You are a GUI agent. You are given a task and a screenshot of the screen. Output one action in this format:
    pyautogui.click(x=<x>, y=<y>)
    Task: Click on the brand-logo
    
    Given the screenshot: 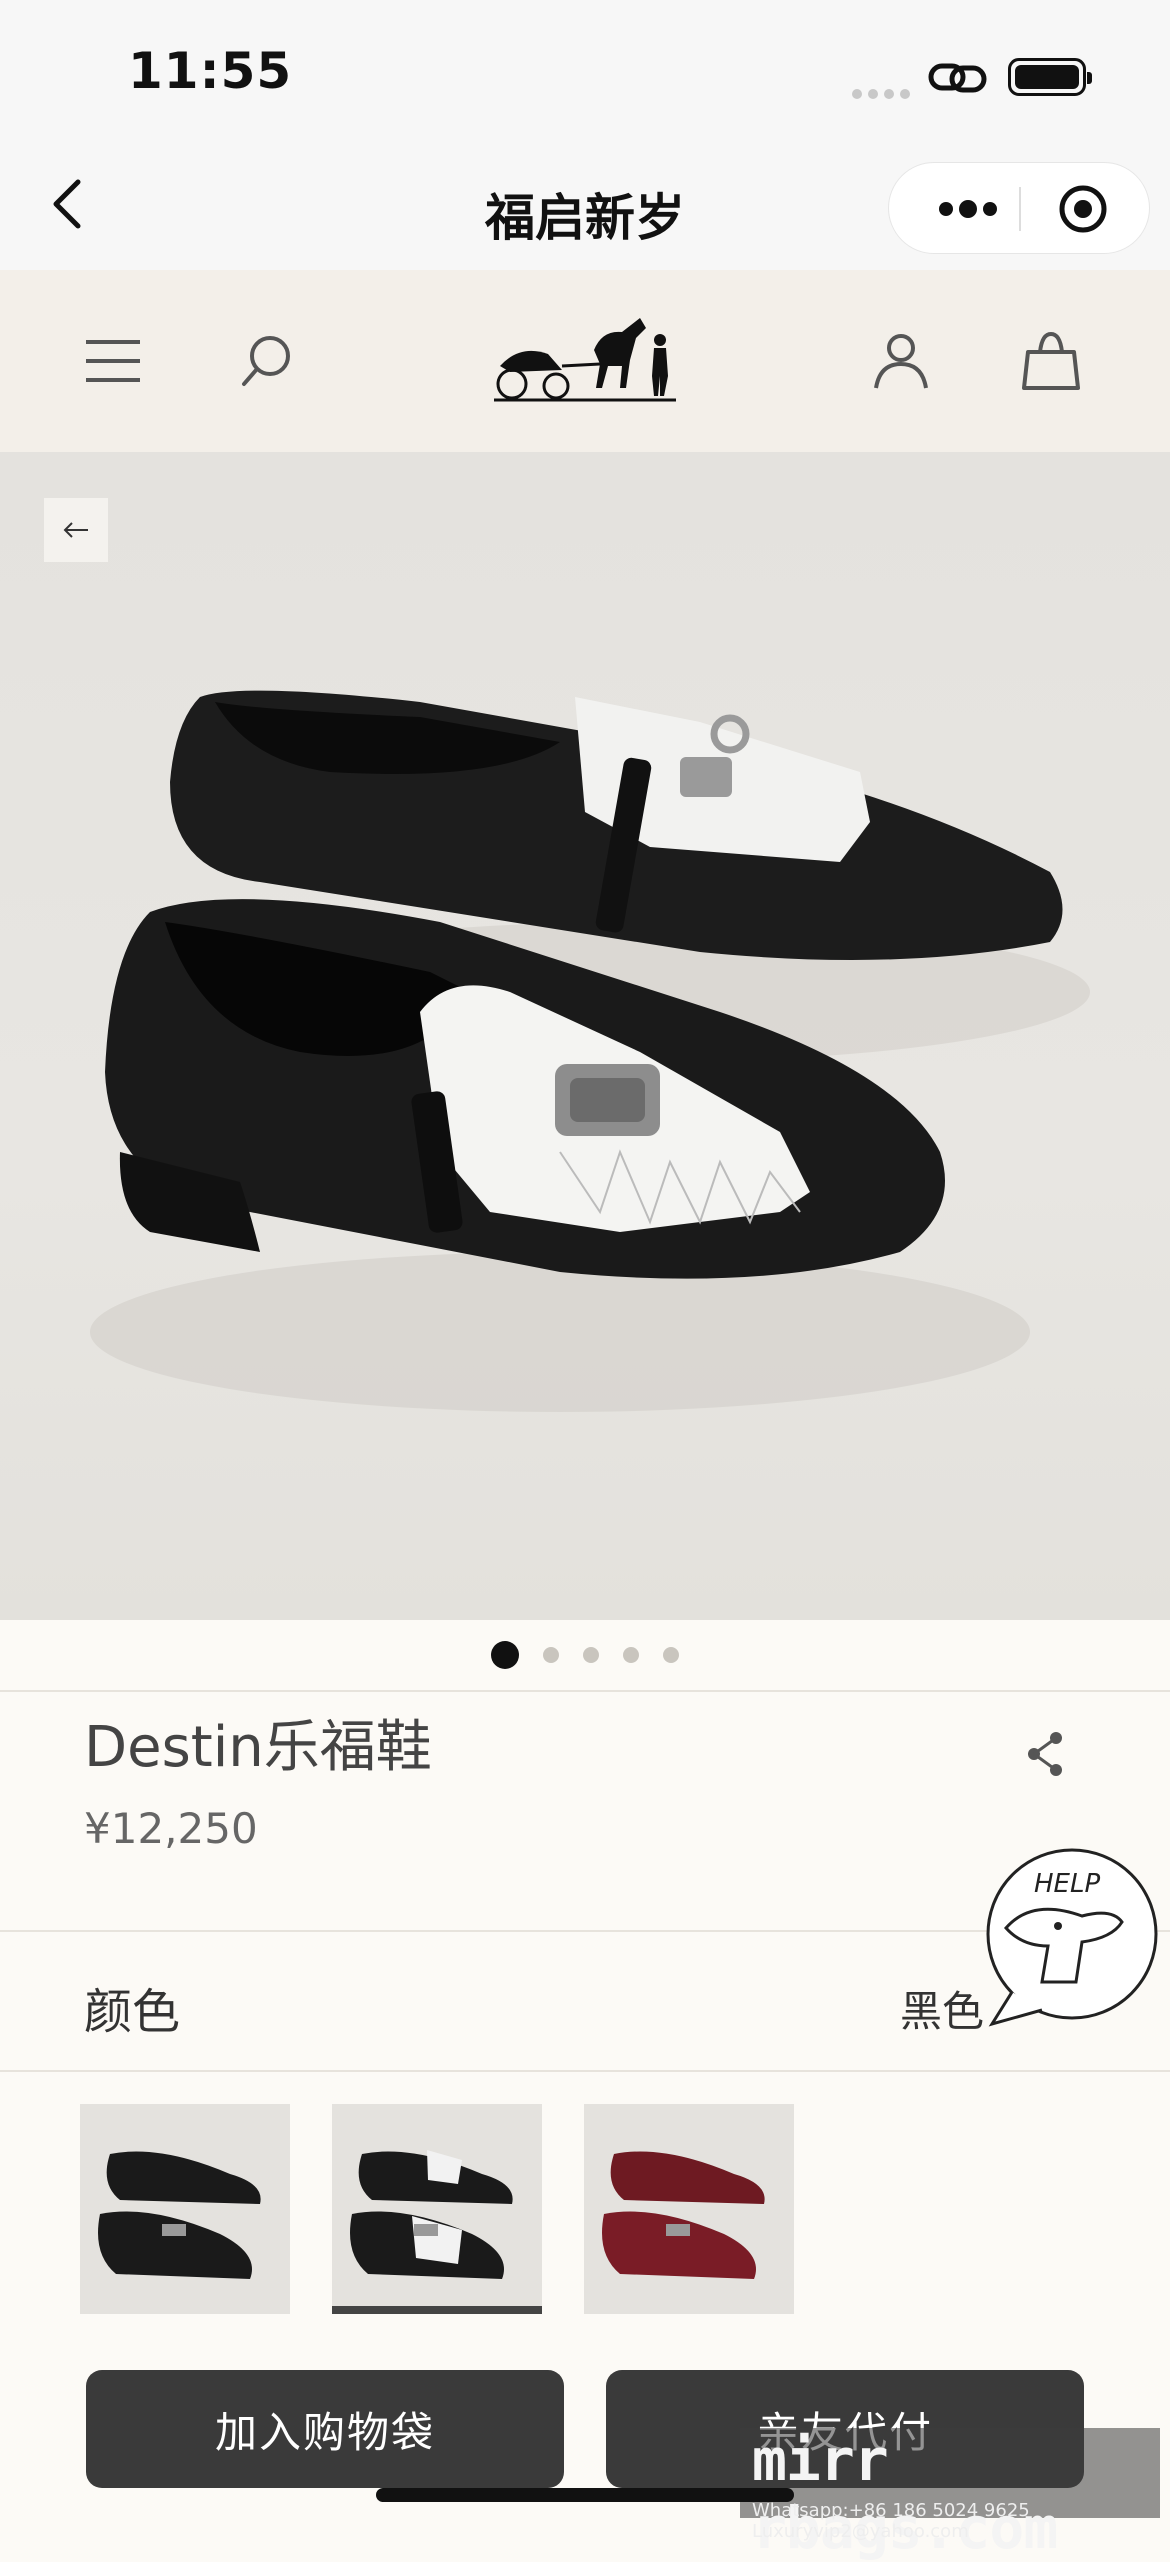 What is the action you would take?
    pyautogui.click(x=585, y=360)
    